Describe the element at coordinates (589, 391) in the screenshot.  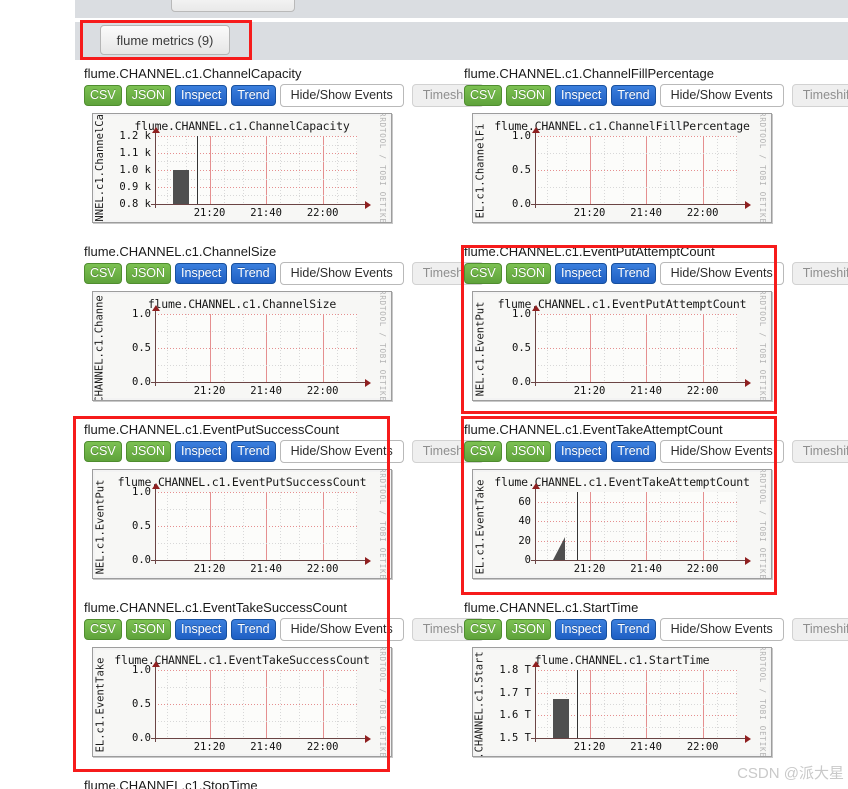
I see `x-tick-label: 21:20` at that location.